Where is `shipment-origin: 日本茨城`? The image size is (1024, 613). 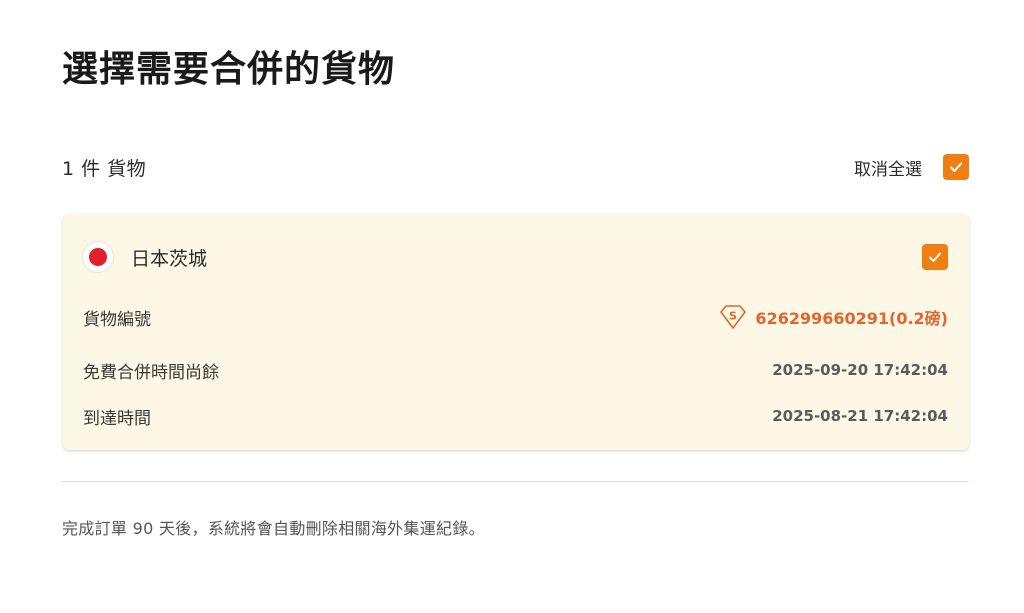 shipment-origin: 日本茨城 is located at coordinates (145, 257).